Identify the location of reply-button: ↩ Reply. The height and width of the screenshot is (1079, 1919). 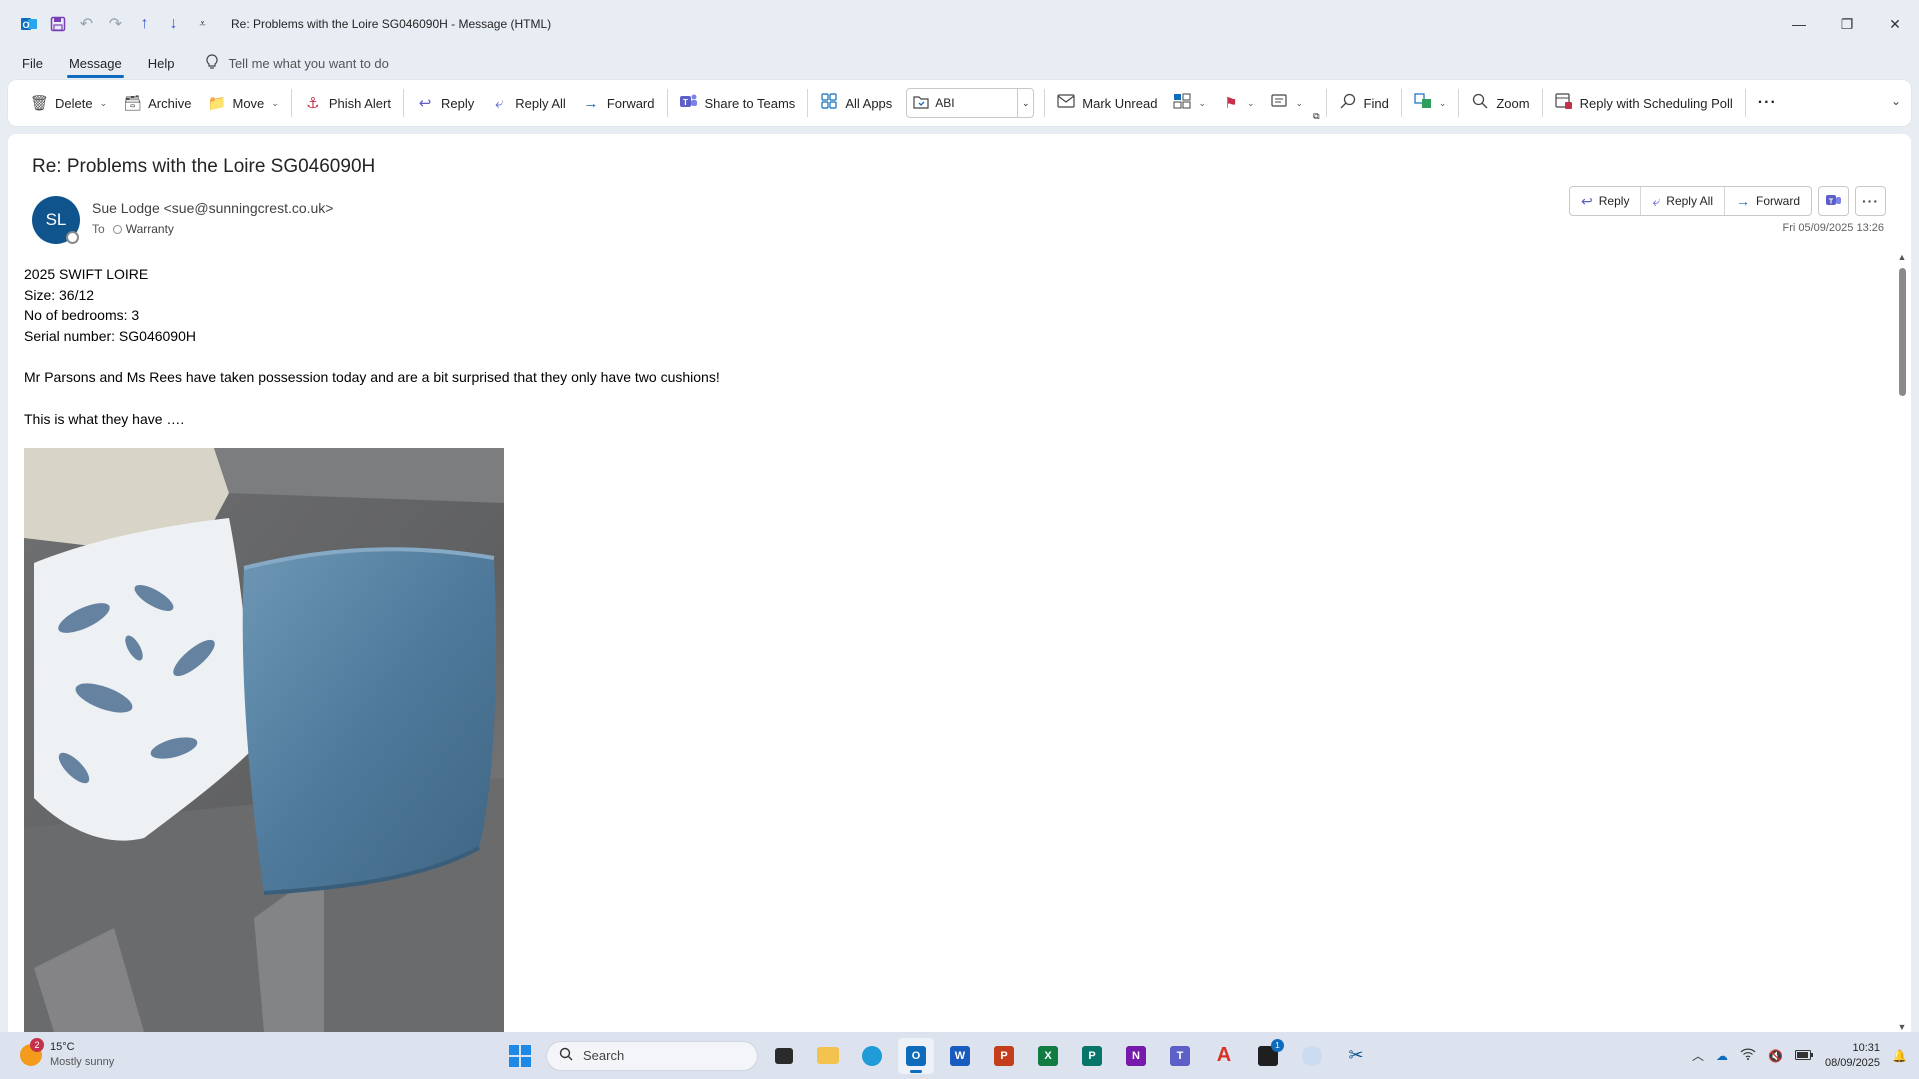
(445, 103).